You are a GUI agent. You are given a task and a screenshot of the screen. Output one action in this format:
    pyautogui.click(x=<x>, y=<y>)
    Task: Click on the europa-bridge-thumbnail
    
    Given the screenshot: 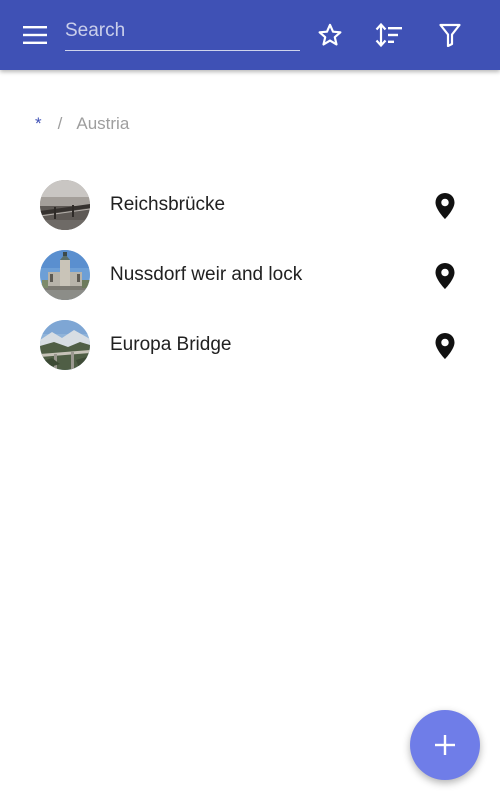 What is the action you would take?
    pyautogui.click(x=65, y=345)
    